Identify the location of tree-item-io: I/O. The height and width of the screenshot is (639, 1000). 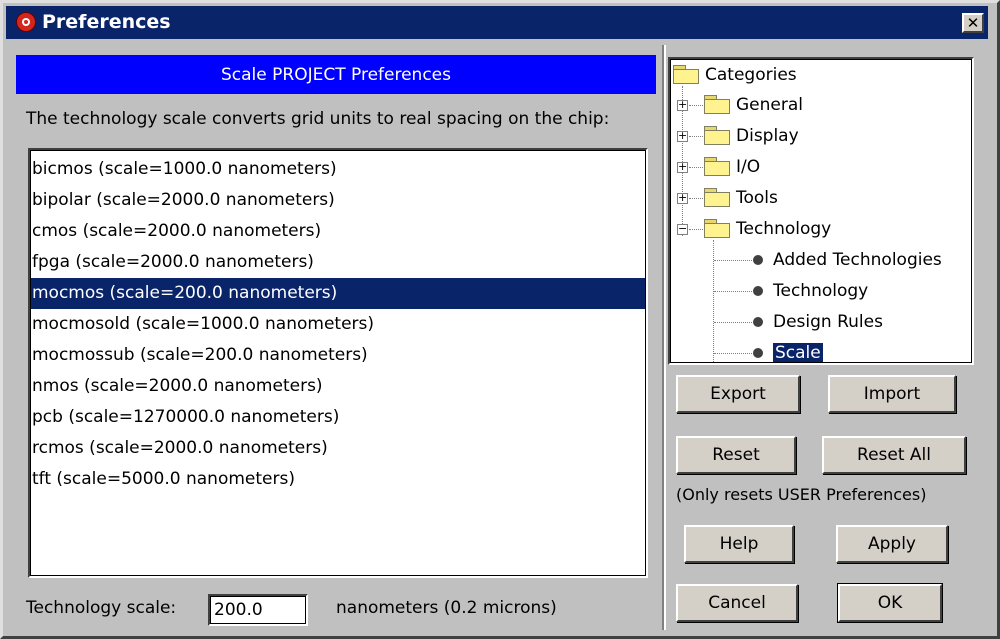
(732, 167).